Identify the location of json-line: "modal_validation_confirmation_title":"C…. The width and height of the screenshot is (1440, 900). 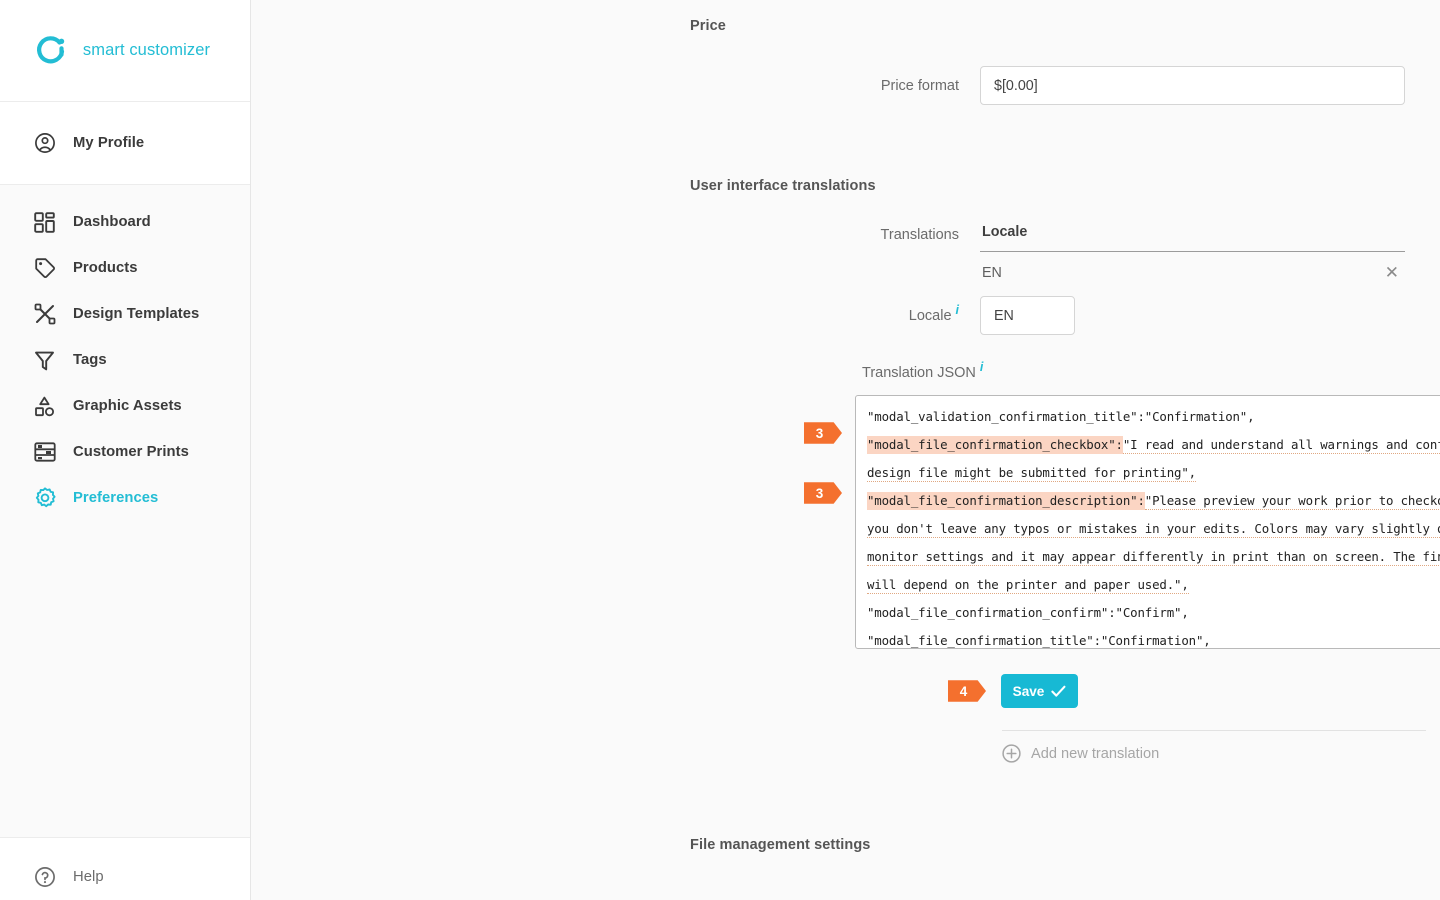
(1153, 417).